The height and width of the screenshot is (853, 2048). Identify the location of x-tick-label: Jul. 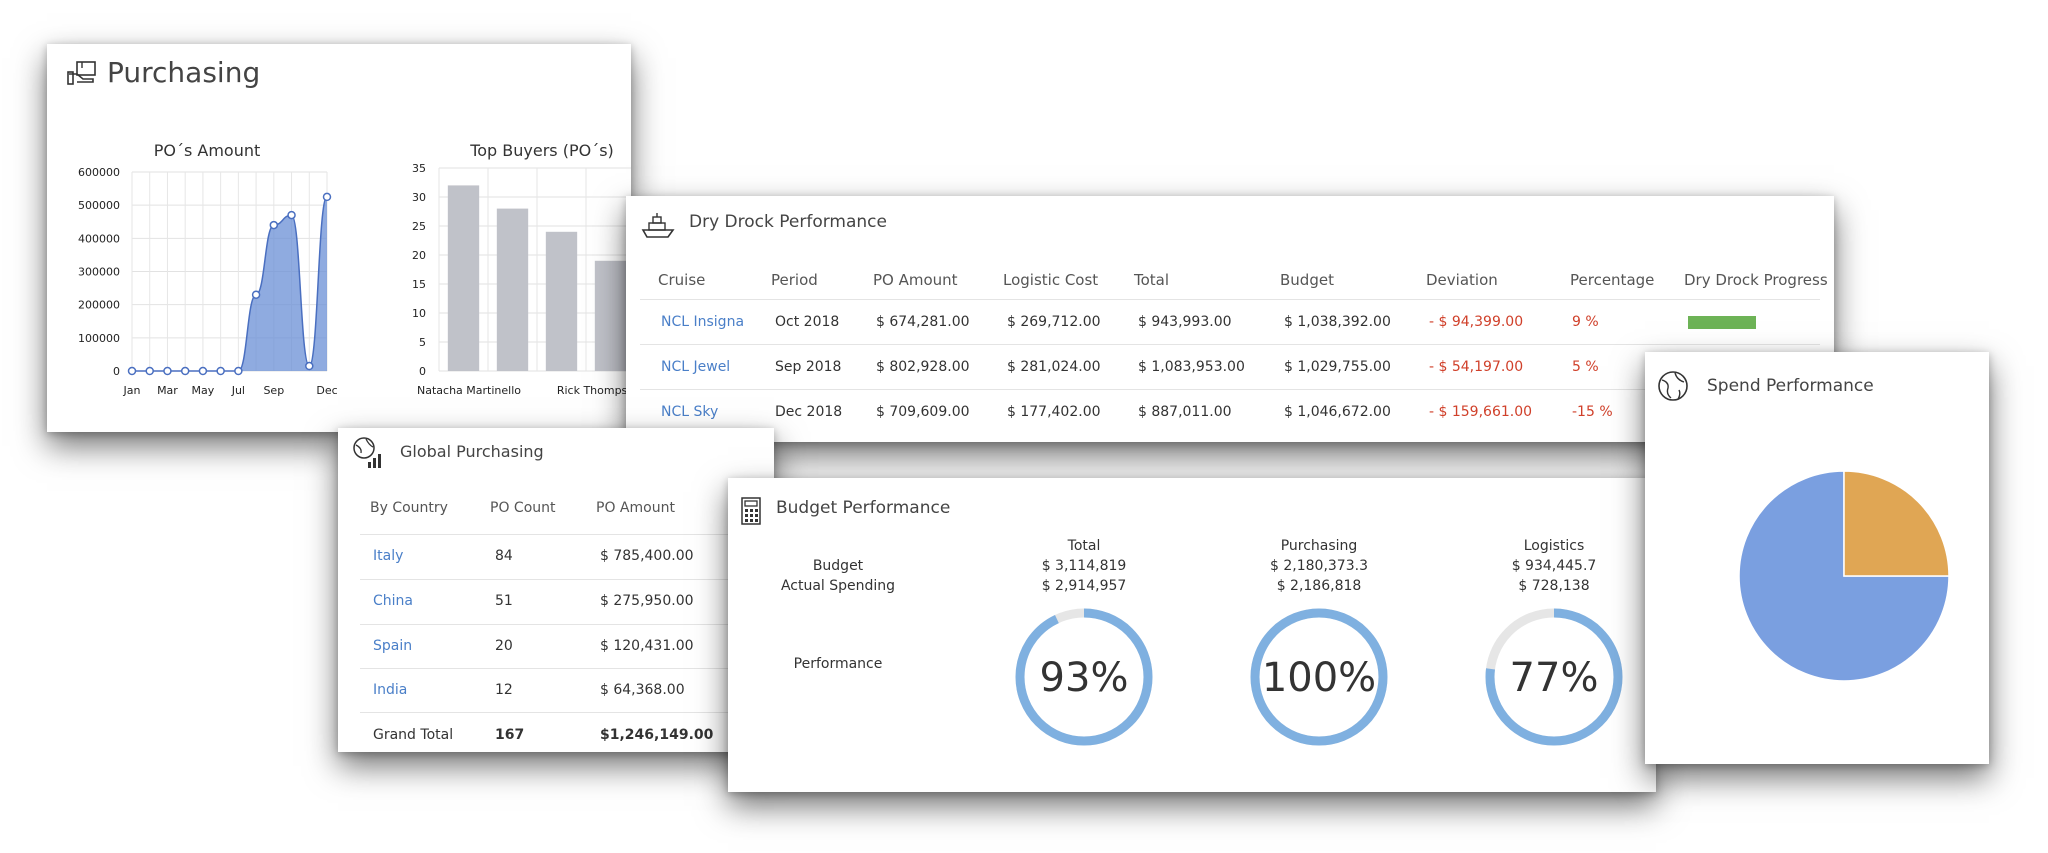
(238, 390).